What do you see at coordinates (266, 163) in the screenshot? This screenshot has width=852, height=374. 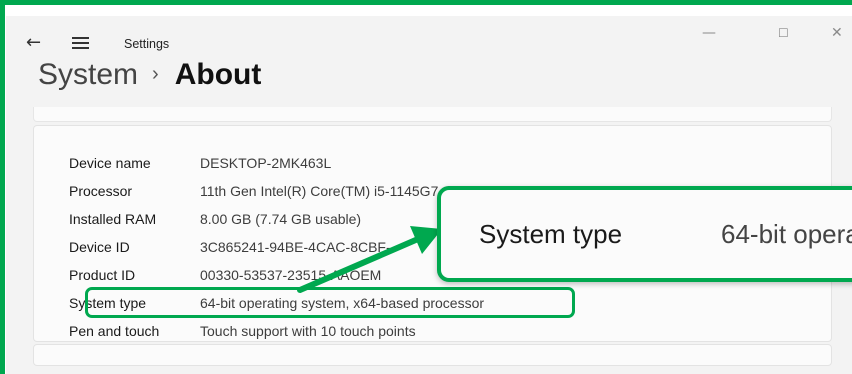 I see `spec-value: DESKTOP-2MK463L` at bounding box center [266, 163].